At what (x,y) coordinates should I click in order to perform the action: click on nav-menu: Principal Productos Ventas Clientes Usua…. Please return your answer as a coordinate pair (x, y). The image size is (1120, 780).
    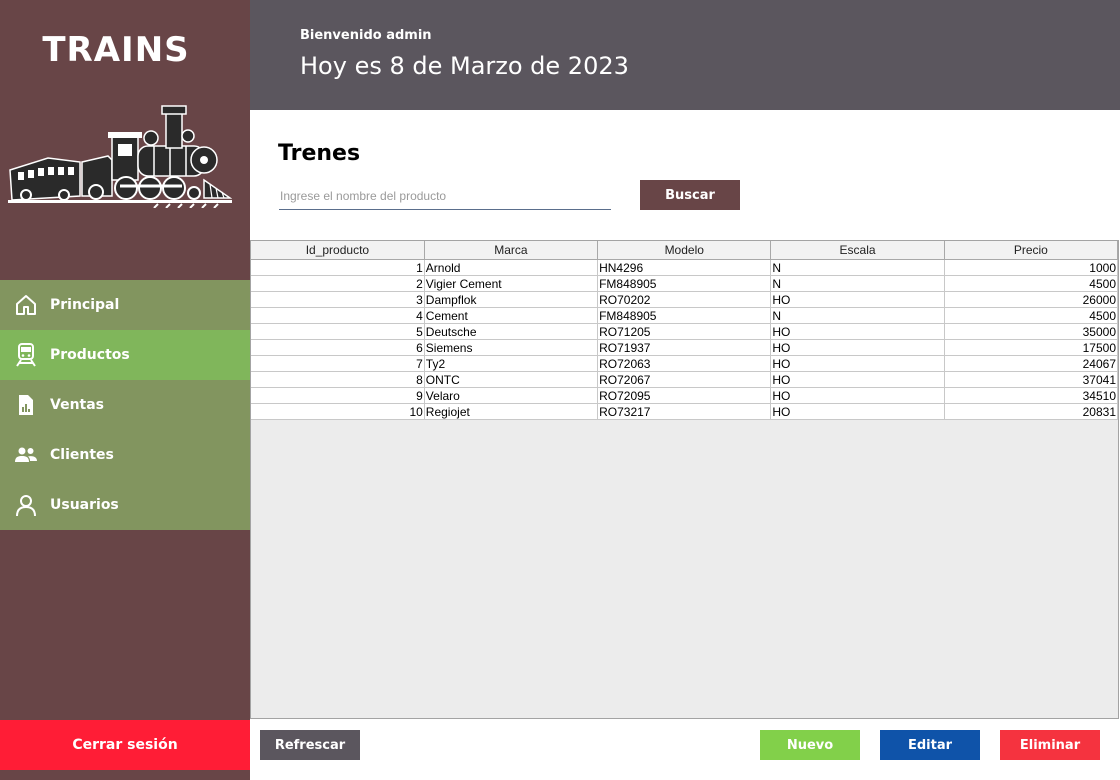
    Looking at the image, I should click on (125, 405).